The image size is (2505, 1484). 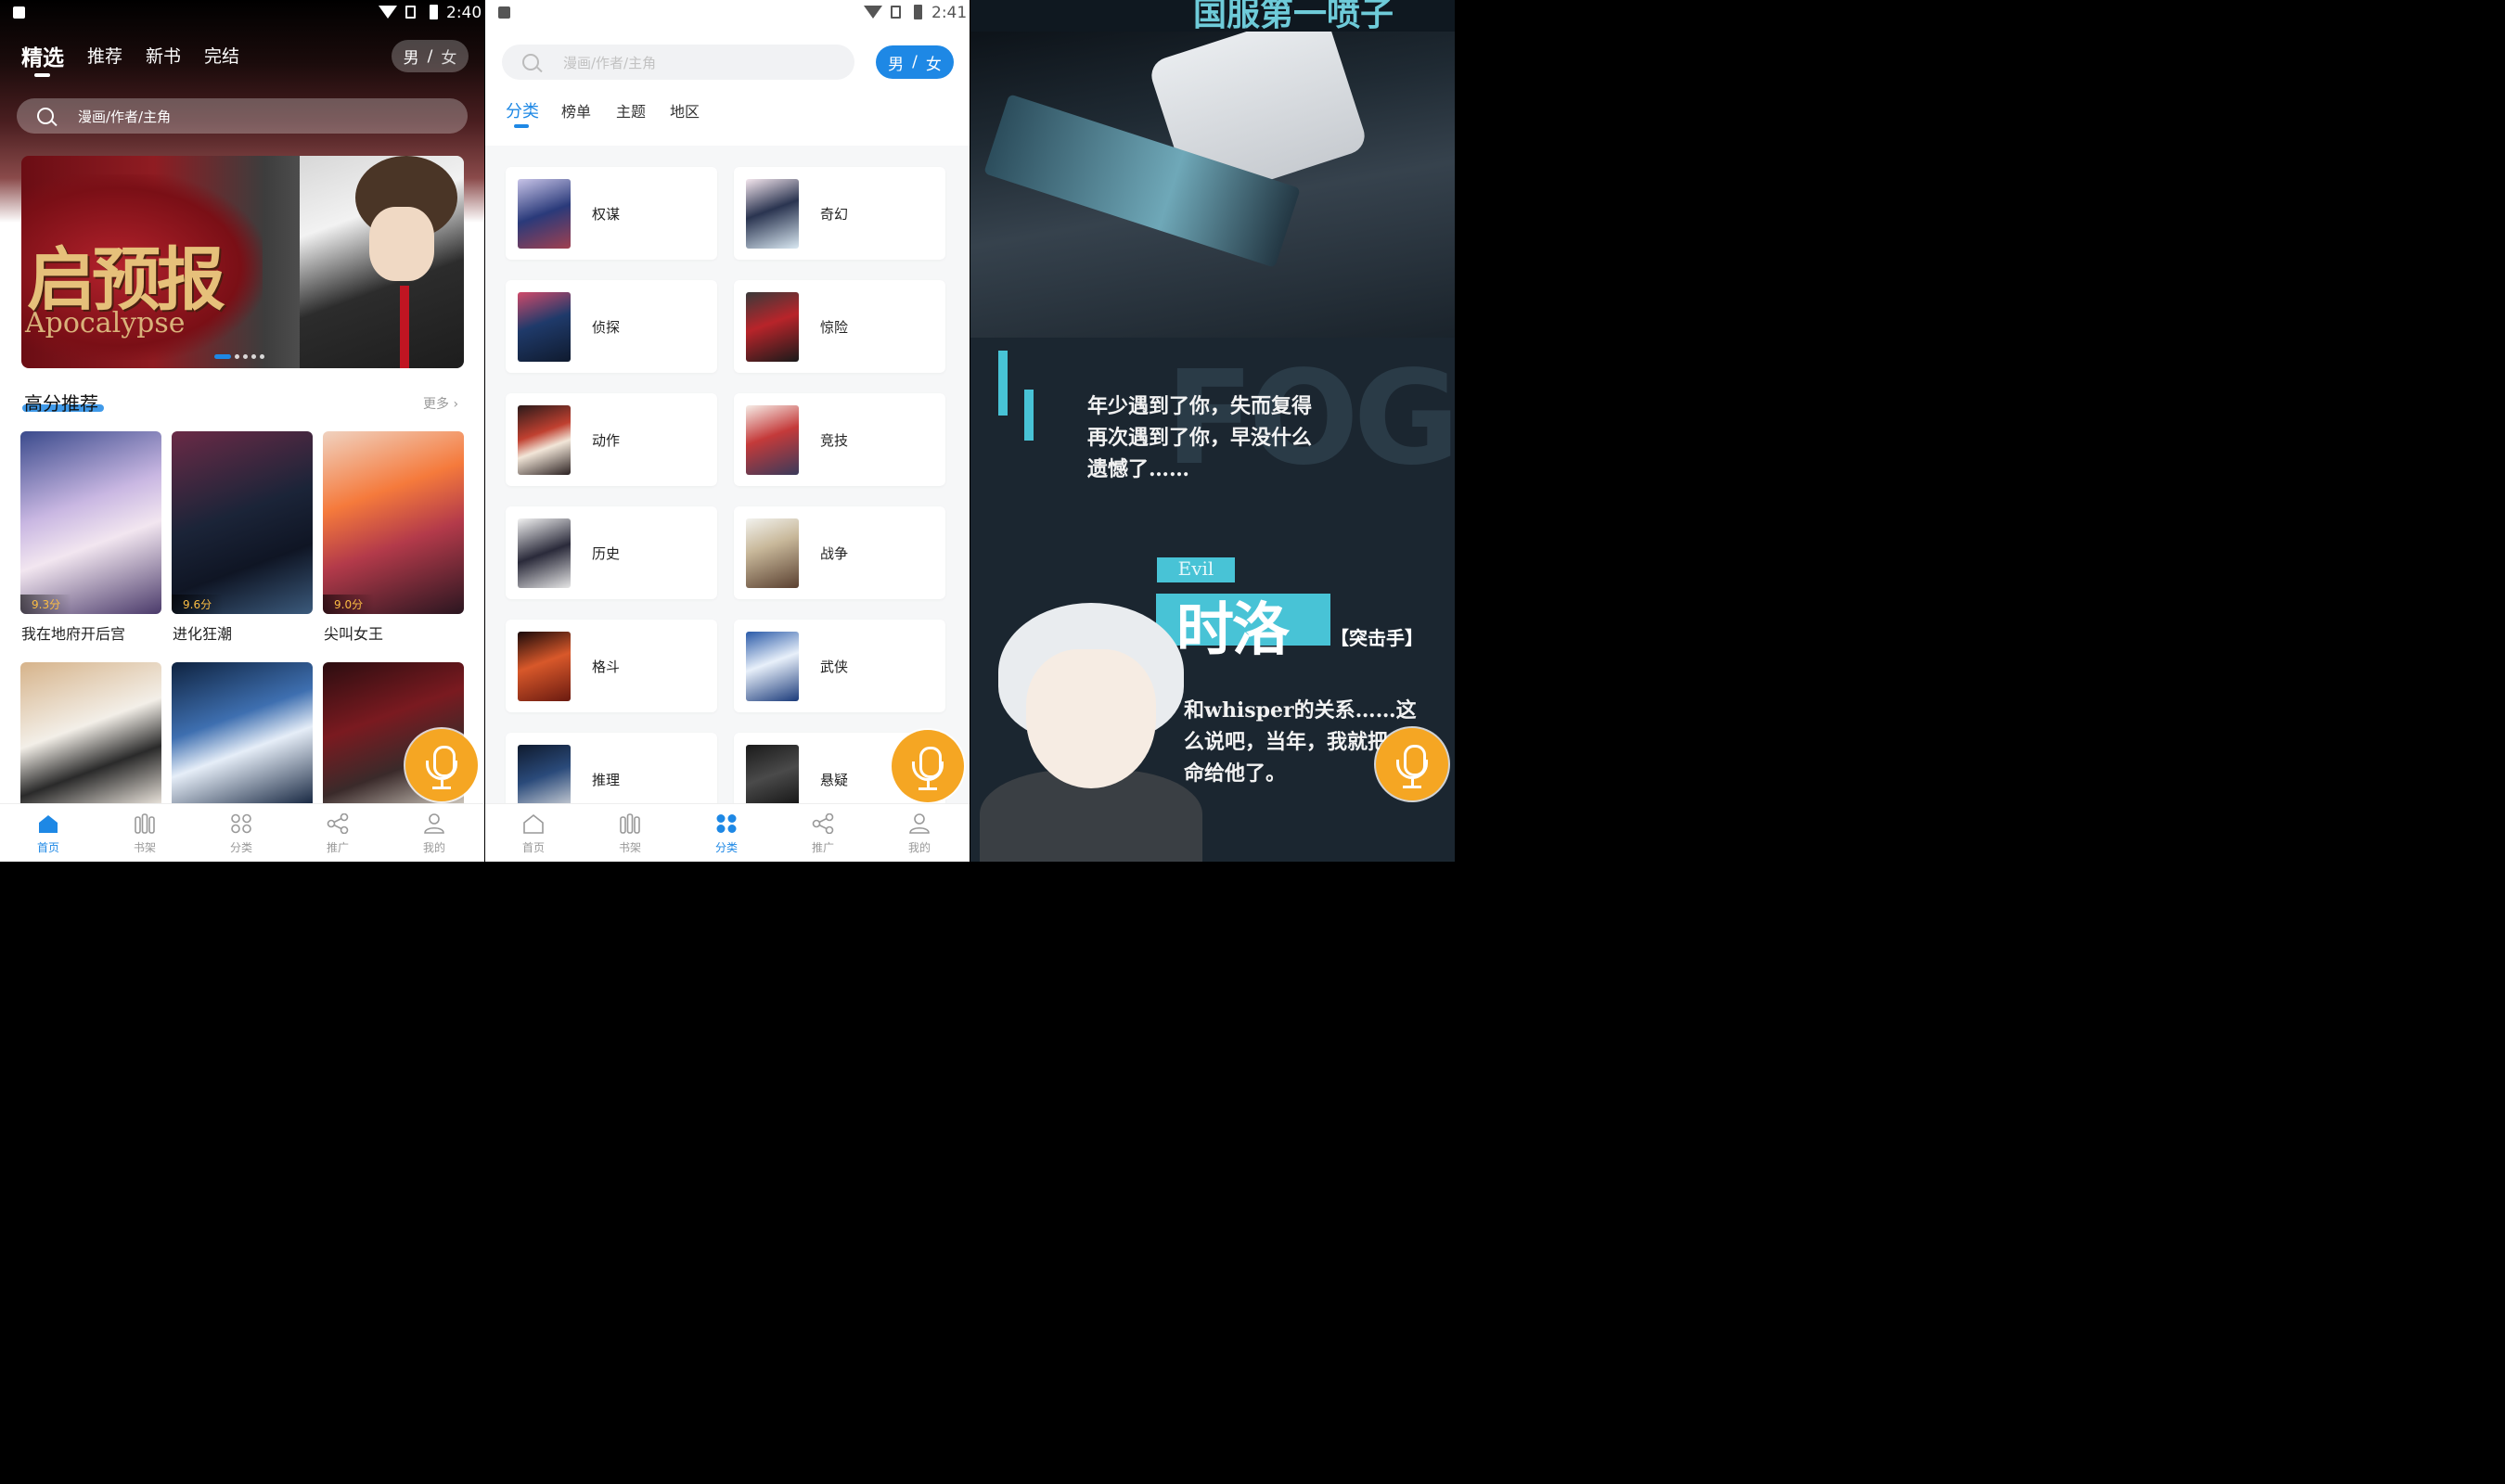 What do you see at coordinates (1200, 406) in the screenshot?
I see `quote-line: 年少遇到了你，失而复得` at bounding box center [1200, 406].